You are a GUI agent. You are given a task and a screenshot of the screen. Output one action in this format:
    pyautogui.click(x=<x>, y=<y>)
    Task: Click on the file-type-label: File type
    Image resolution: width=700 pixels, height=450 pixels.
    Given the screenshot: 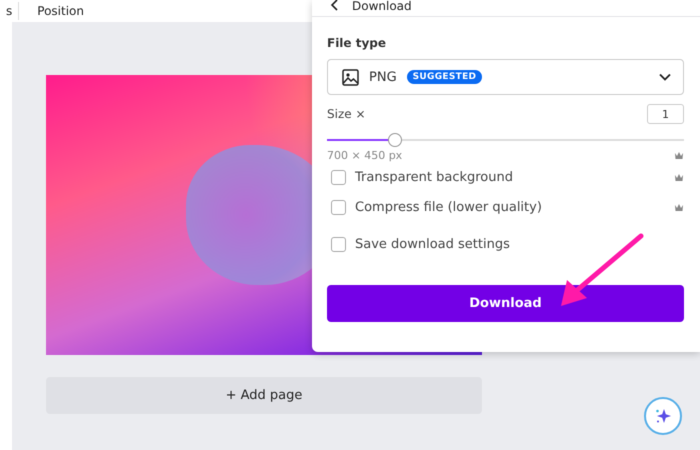 What is the action you would take?
    pyautogui.click(x=357, y=43)
    